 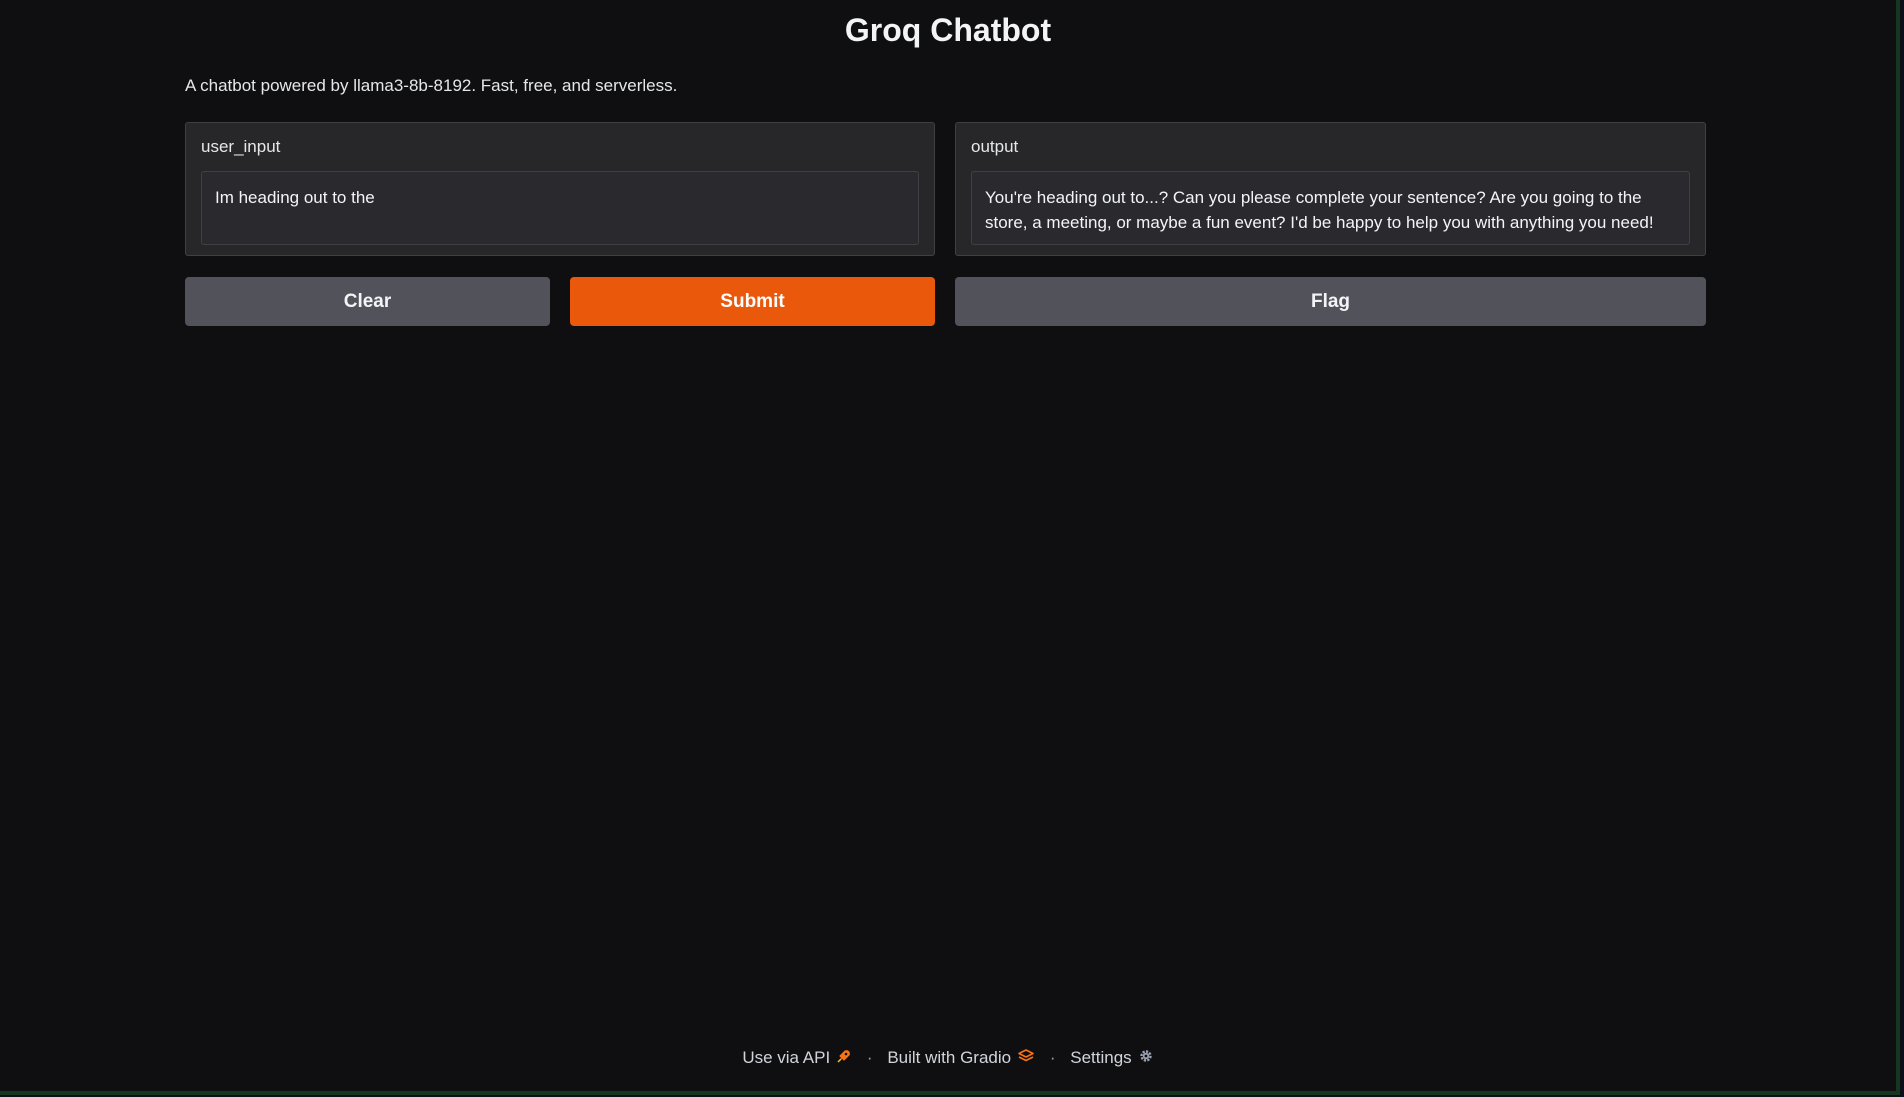 What do you see at coordinates (1026, 1058) in the screenshot?
I see `gradio-logo-icon` at bounding box center [1026, 1058].